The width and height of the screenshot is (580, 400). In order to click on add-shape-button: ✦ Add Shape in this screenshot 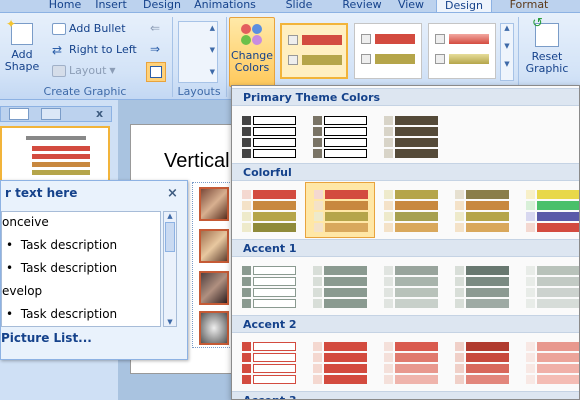, I will do `click(22, 52)`.